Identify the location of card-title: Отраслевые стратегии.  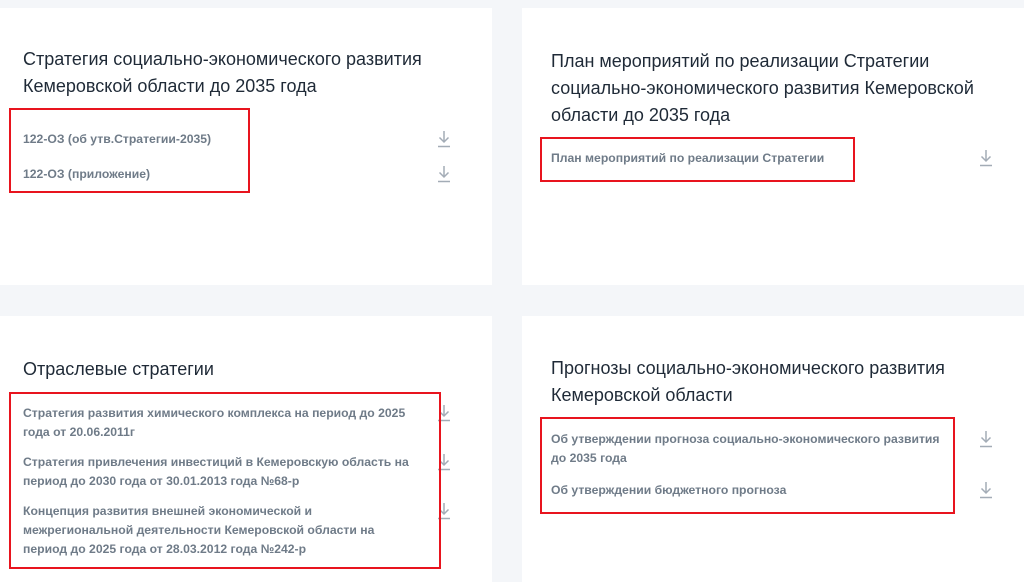
(118, 369).